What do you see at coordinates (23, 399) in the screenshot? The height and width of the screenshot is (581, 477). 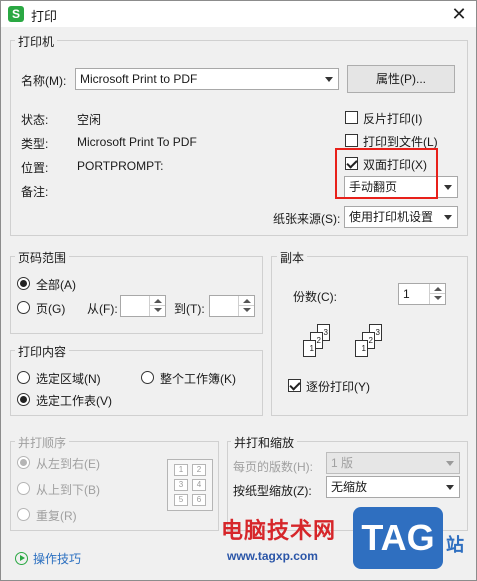 I see `sheet-radio` at bounding box center [23, 399].